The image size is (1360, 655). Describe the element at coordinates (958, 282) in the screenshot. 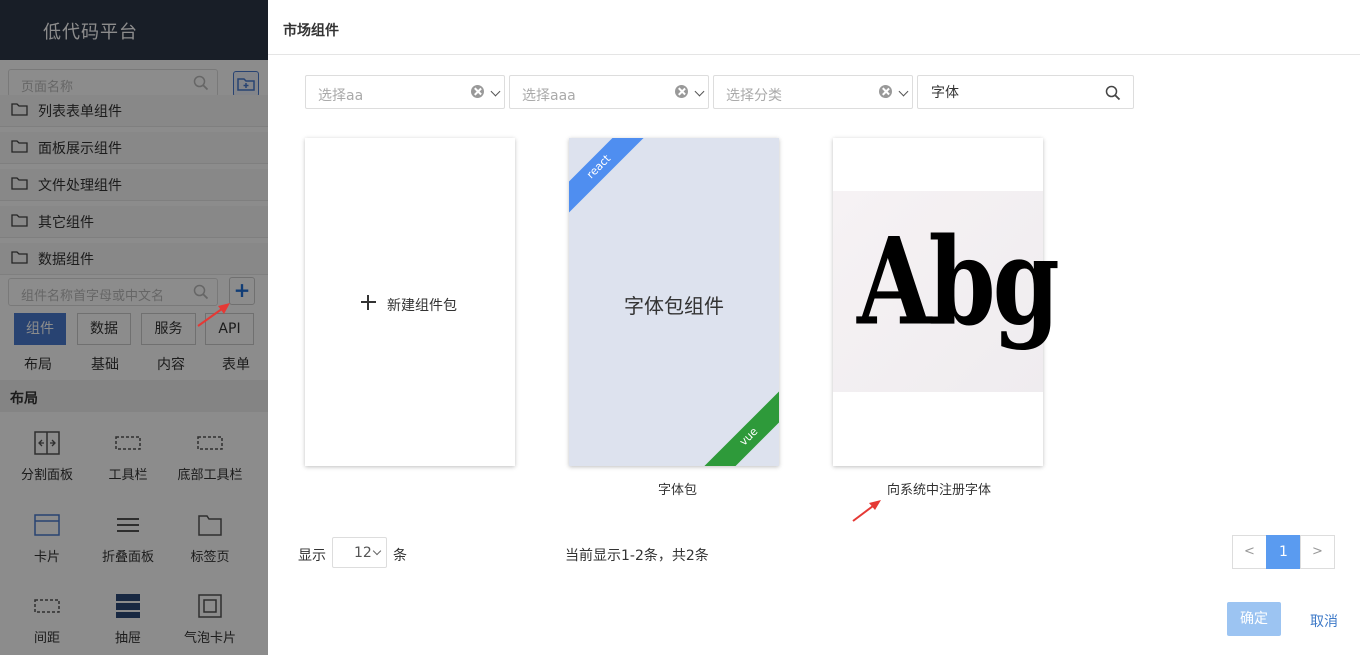

I see `font-preview-text: Abg` at that location.